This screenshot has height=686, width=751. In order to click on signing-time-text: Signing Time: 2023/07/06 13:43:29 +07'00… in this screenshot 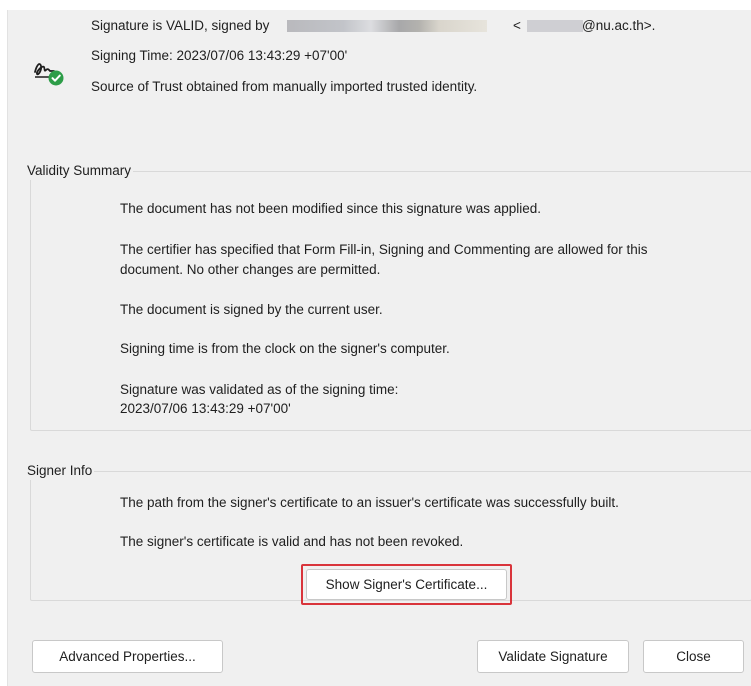, I will do `click(219, 55)`.